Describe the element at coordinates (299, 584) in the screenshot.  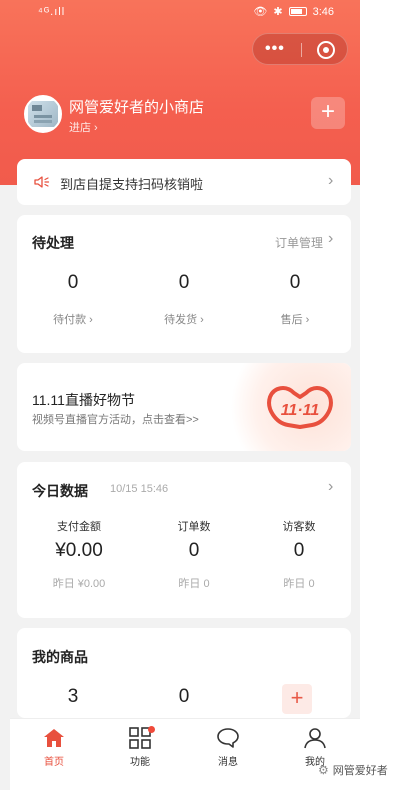
I see `visitor-count-yesterday: 昨日 0` at that location.